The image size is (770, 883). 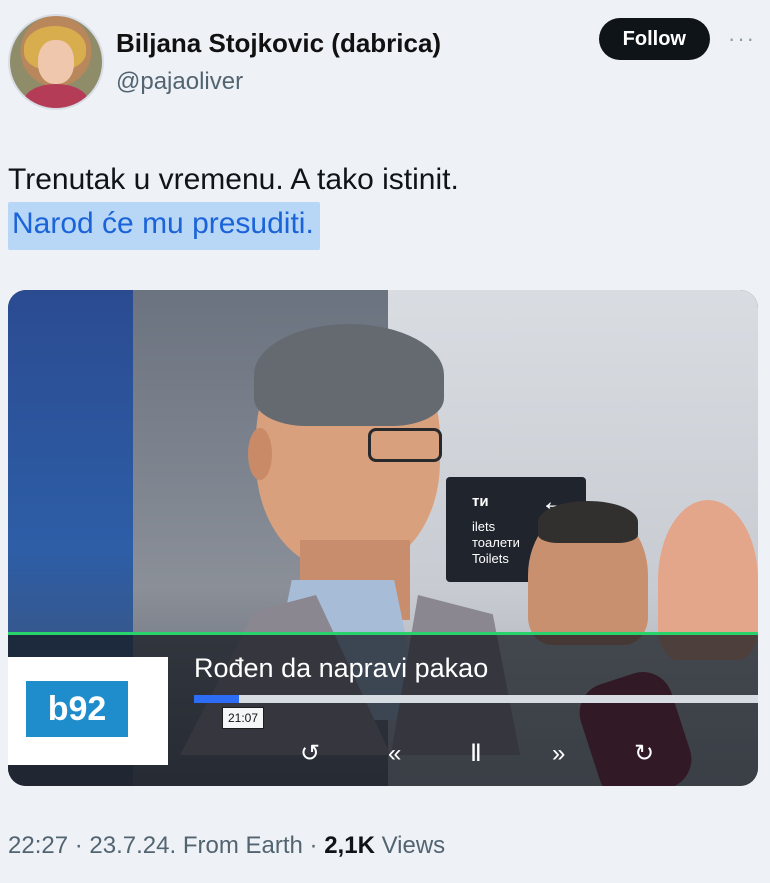 What do you see at coordinates (179, 82) in the screenshot?
I see `username-handle: @pajaoliver` at bounding box center [179, 82].